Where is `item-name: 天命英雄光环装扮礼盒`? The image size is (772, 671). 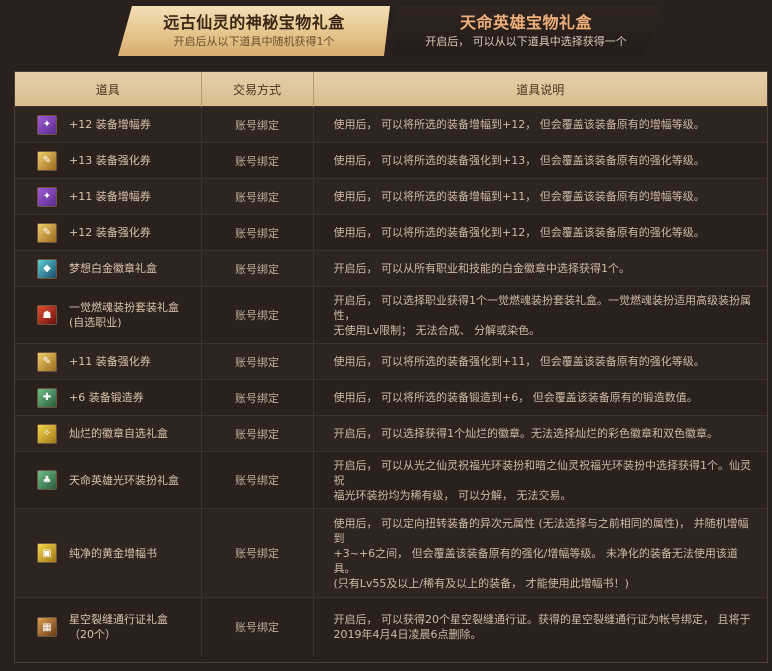 item-name: 天命英雄光环装扮礼盒 is located at coordinates (124, 480).